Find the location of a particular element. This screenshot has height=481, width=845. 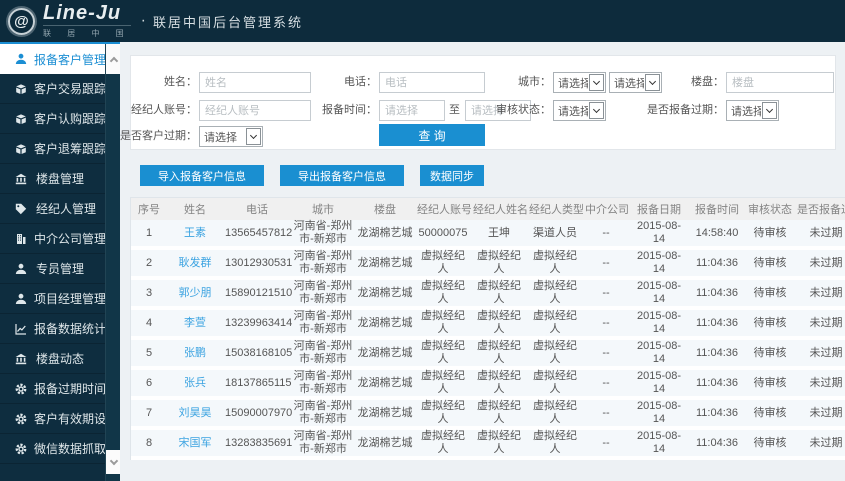

customer-name-link: 李萱 is located at coordinates (195, 325).